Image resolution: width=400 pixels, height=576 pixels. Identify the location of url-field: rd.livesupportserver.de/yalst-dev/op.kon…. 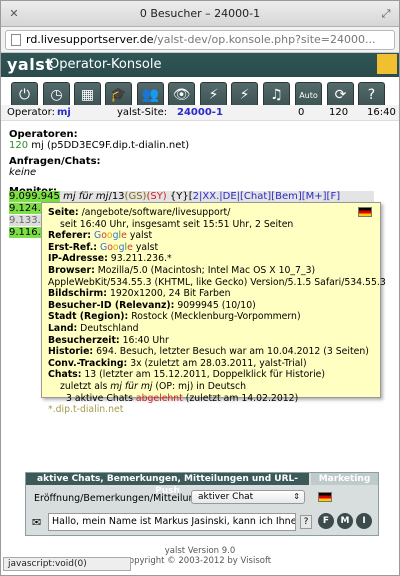
(200, 40).